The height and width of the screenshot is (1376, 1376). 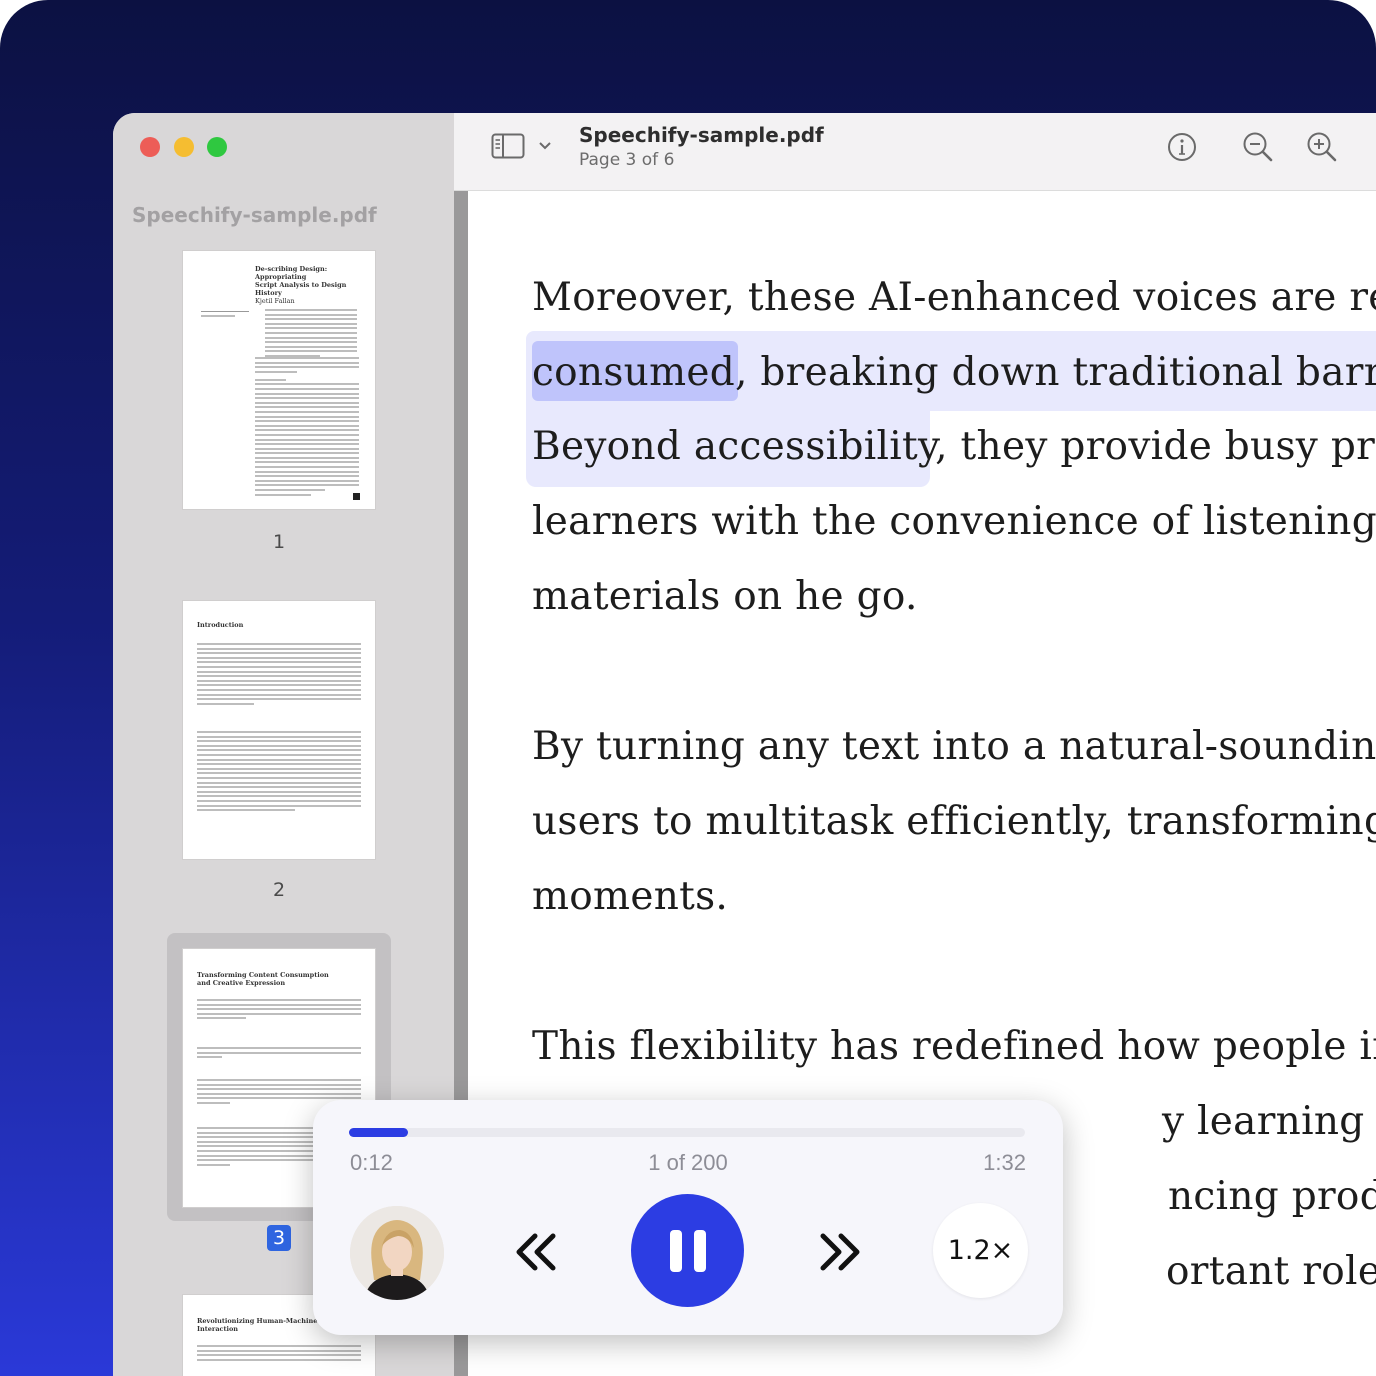 I want to click on sidebar-title: Speechify-sample.pdf, so click(x=254, y=215).